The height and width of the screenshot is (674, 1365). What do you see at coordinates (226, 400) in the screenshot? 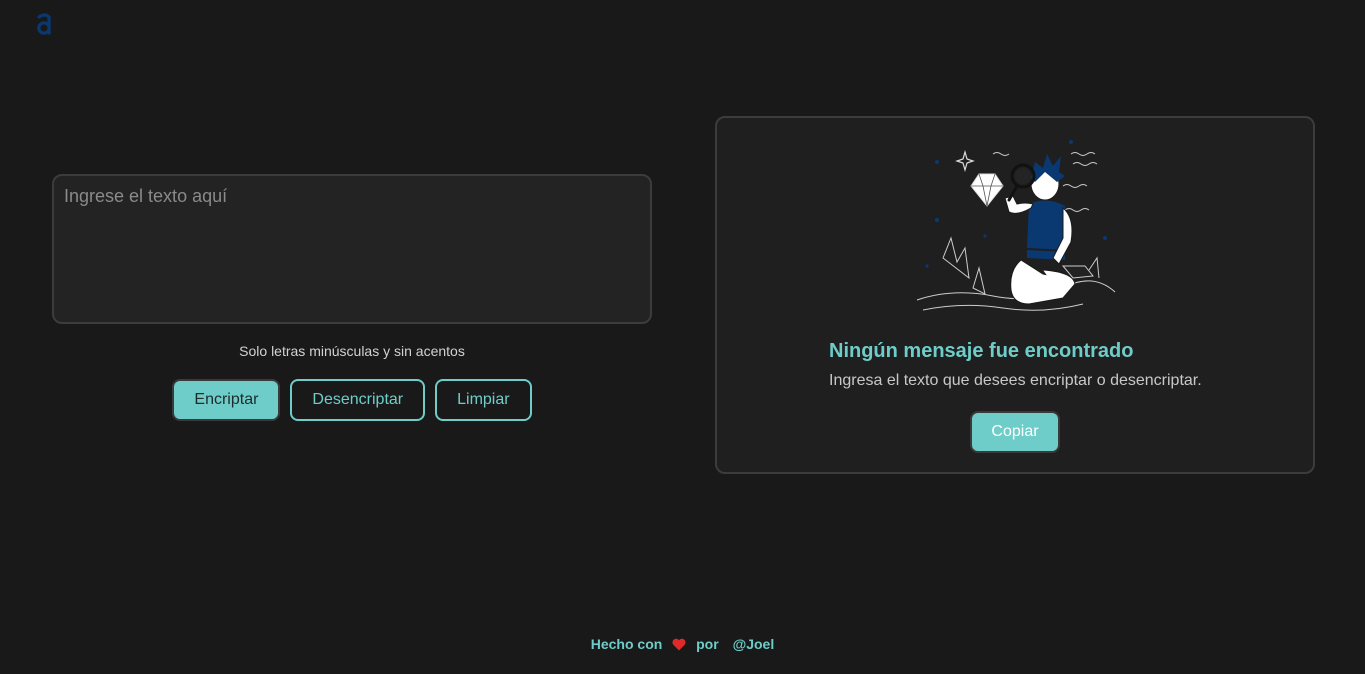
I see `encrypt-button: Encriptar` at bounding box center [226, 400].